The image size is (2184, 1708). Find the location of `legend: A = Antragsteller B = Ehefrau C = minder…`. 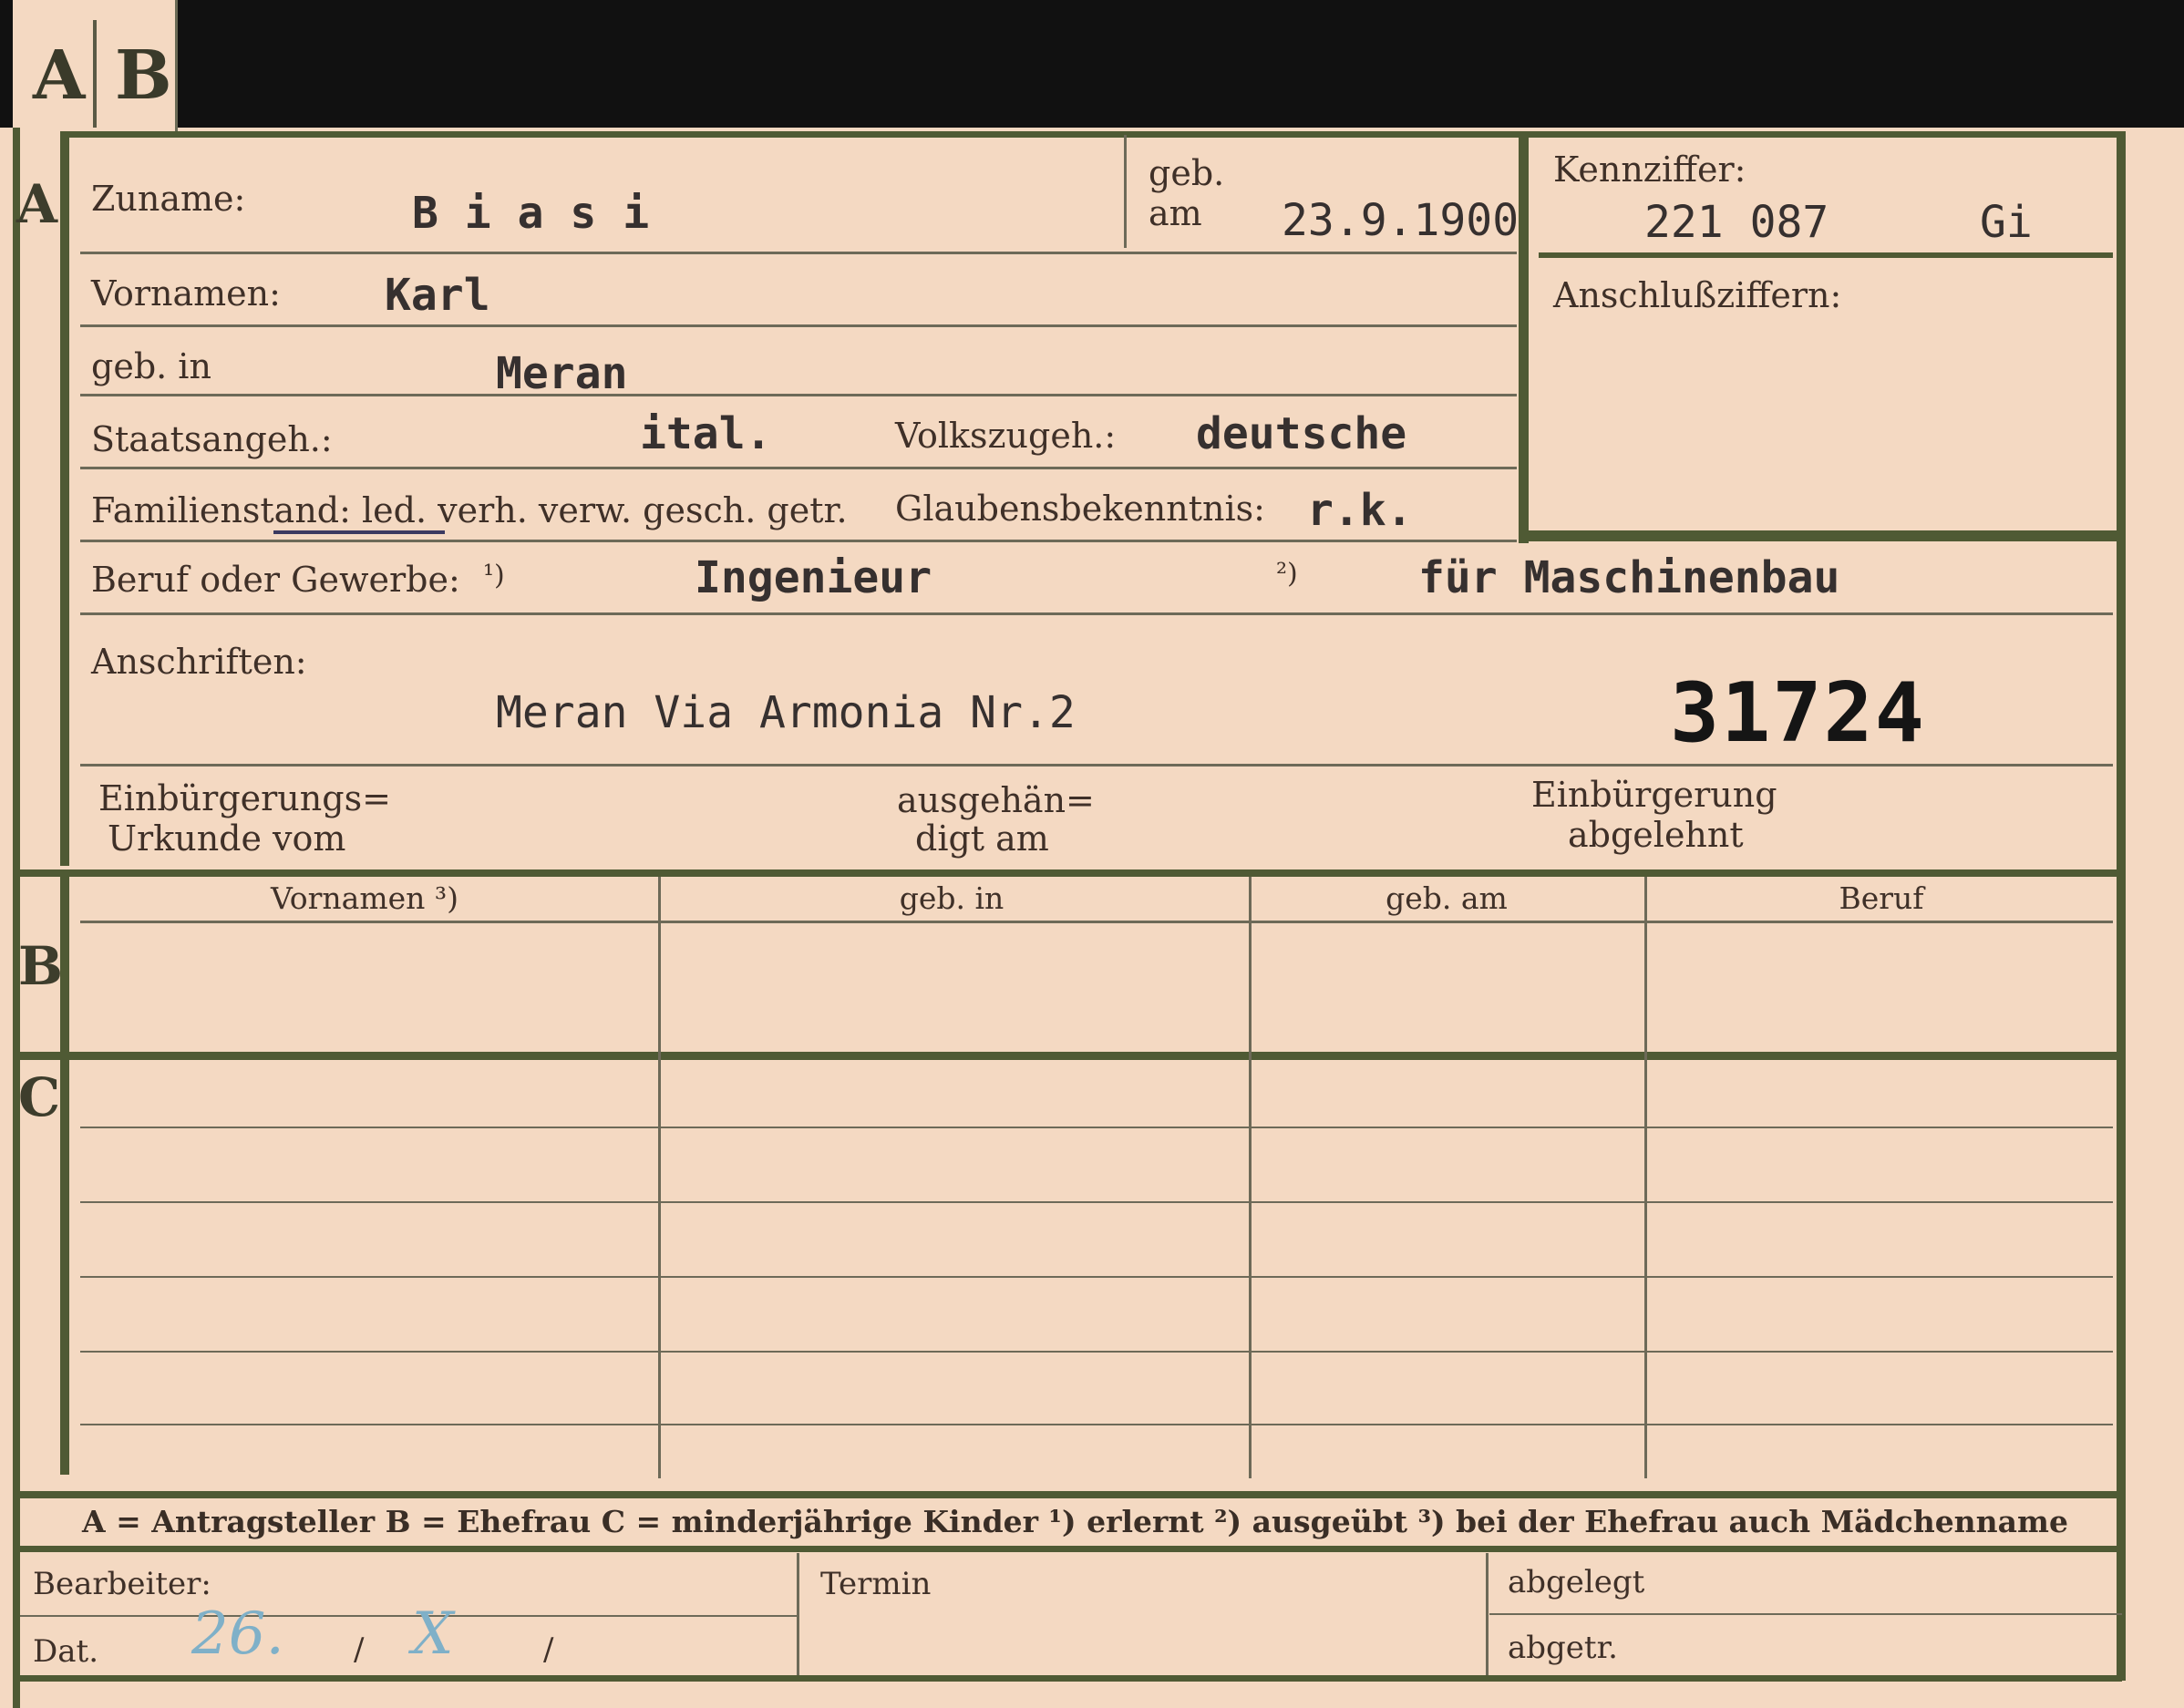

legend: A = Antragsteller B = Ehefrau C = minder… is located at coordinates (1075, 1521).